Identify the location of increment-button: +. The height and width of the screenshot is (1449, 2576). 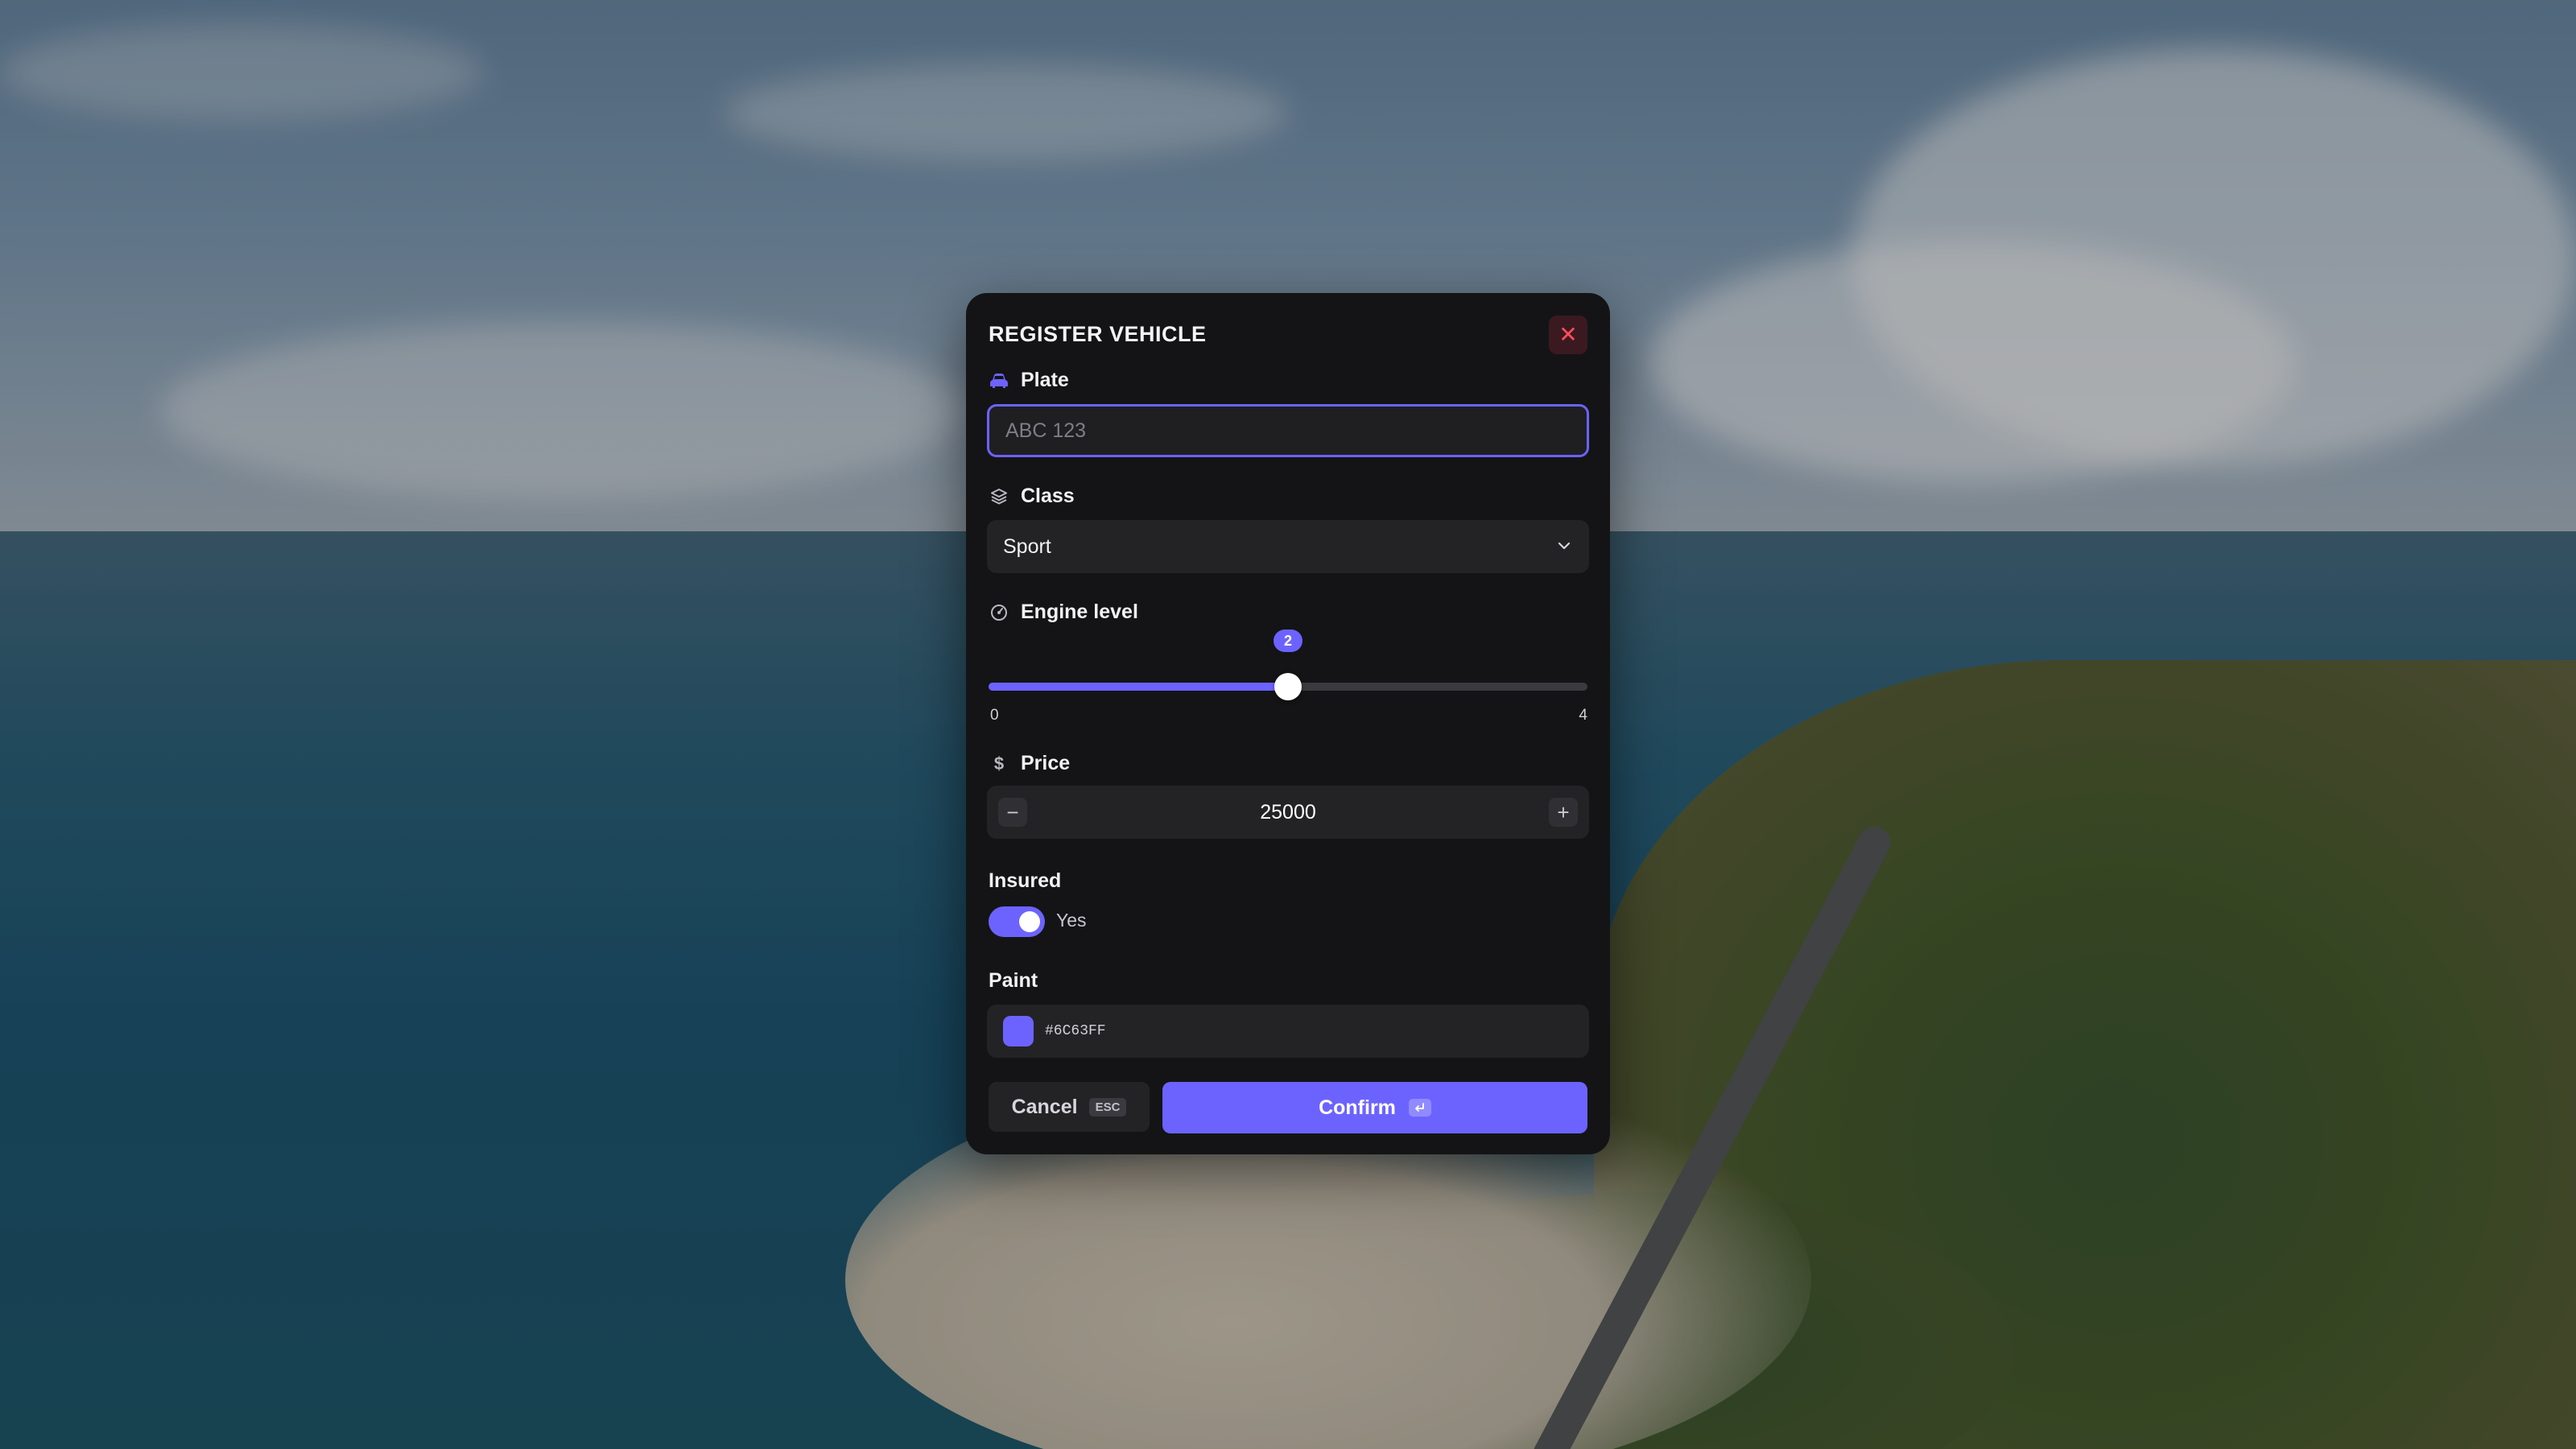
(1563, 812).